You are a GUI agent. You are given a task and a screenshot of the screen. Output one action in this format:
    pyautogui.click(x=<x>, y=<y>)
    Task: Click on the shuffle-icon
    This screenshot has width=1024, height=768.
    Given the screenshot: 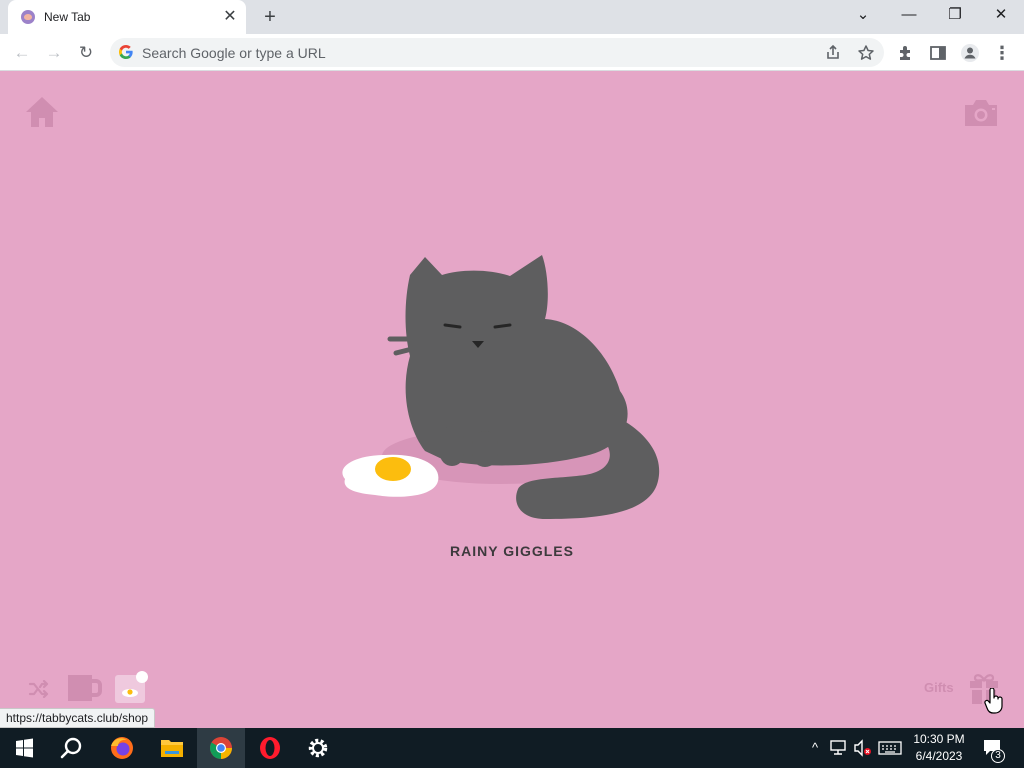 What is the action you would take?
    pyautogui.click(x=39, y=689)
    